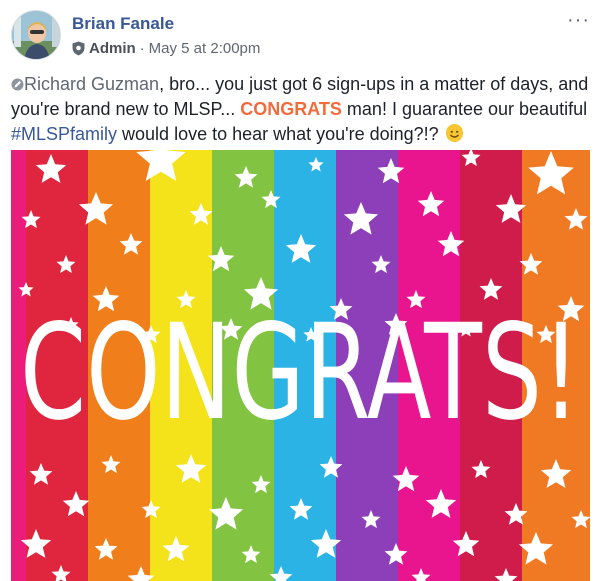 This screenshot has width=600, height=581. Describe the element at coordinates (91, 84) in the screenshot. I see `user-mention: Richard Guzman` at that location.